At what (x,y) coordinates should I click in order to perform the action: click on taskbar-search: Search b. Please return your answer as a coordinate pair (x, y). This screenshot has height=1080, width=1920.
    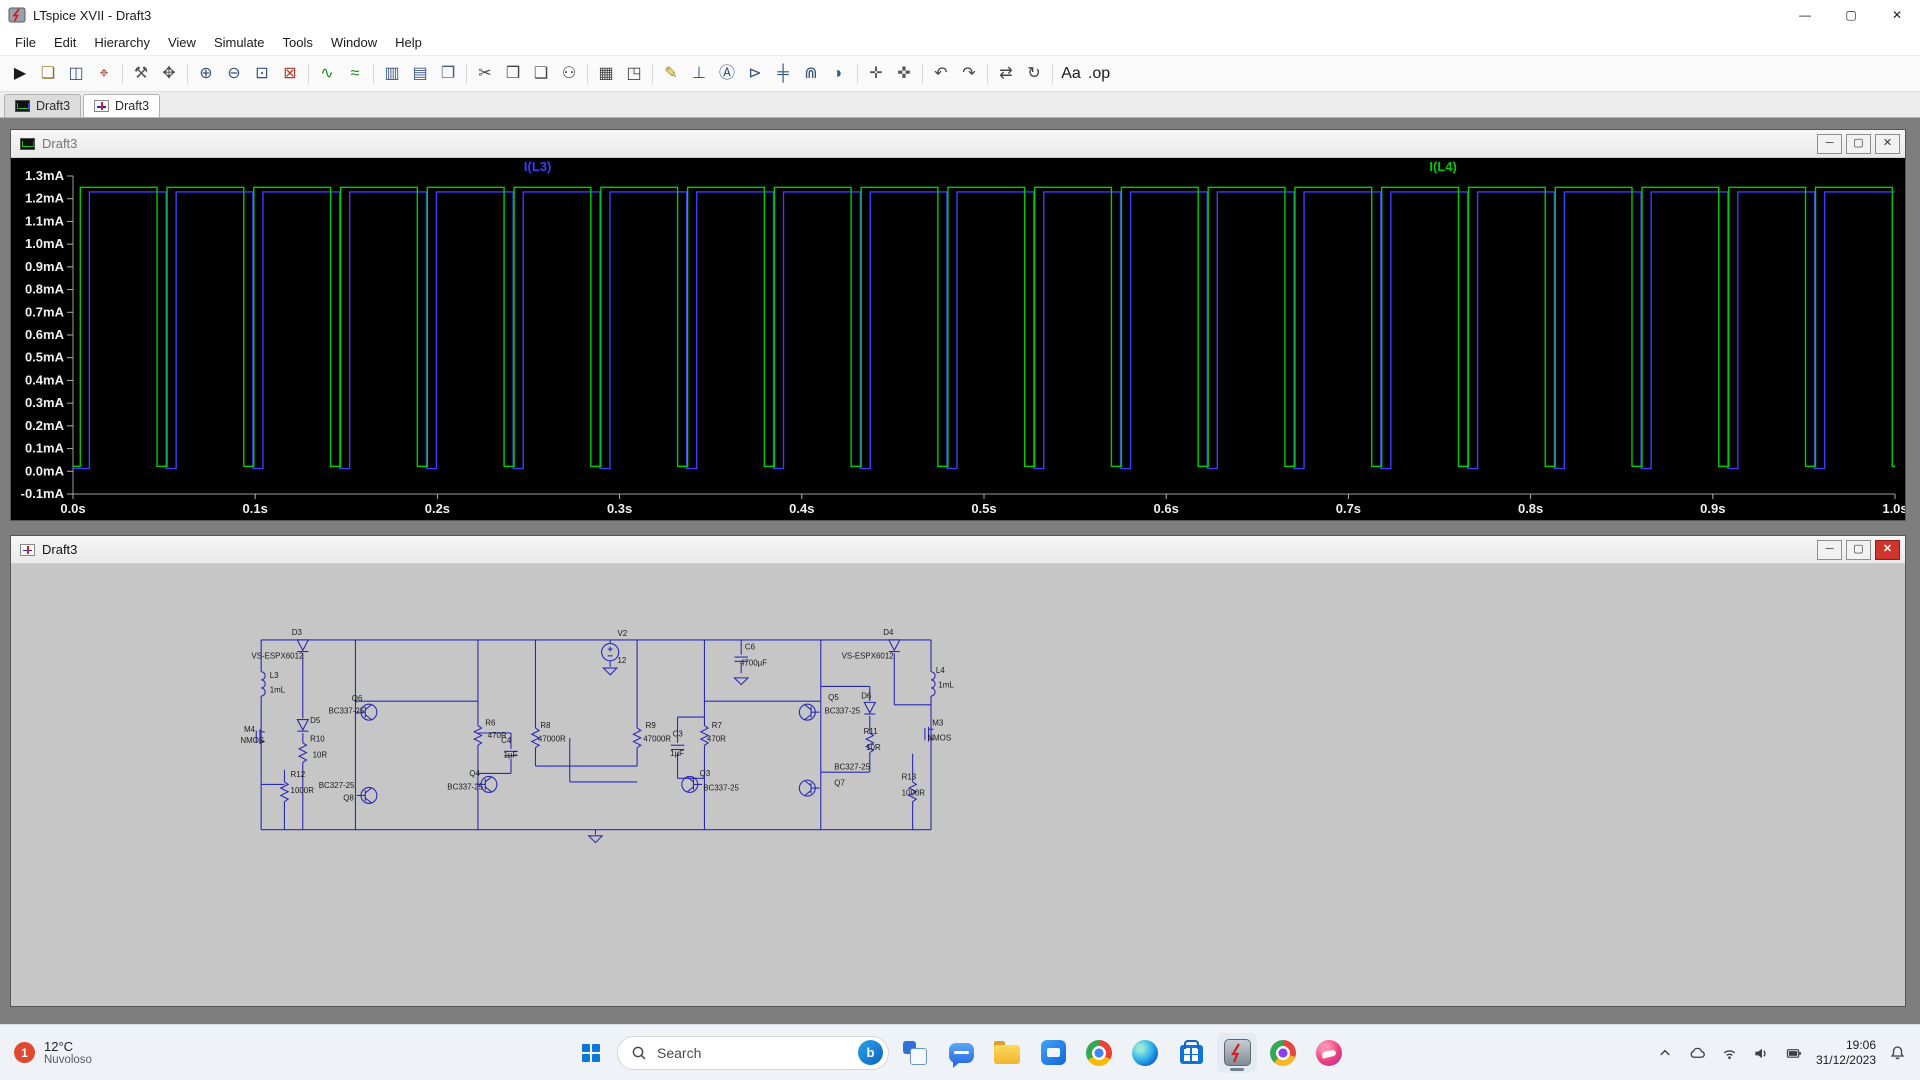
    Looking at the image, I should click on (753, 1052).